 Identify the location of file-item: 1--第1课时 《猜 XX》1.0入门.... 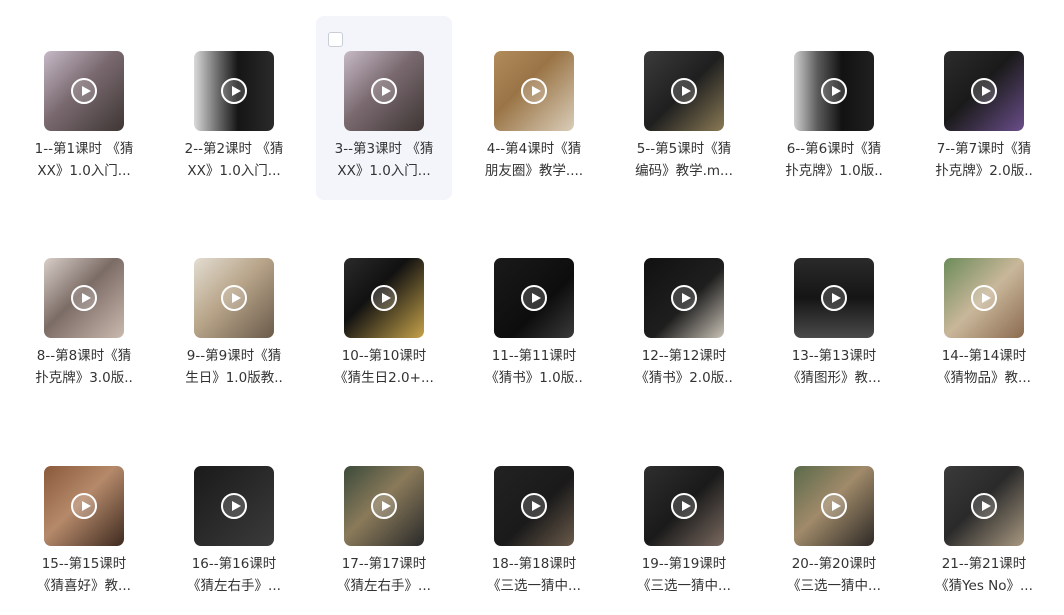
(84, 108).